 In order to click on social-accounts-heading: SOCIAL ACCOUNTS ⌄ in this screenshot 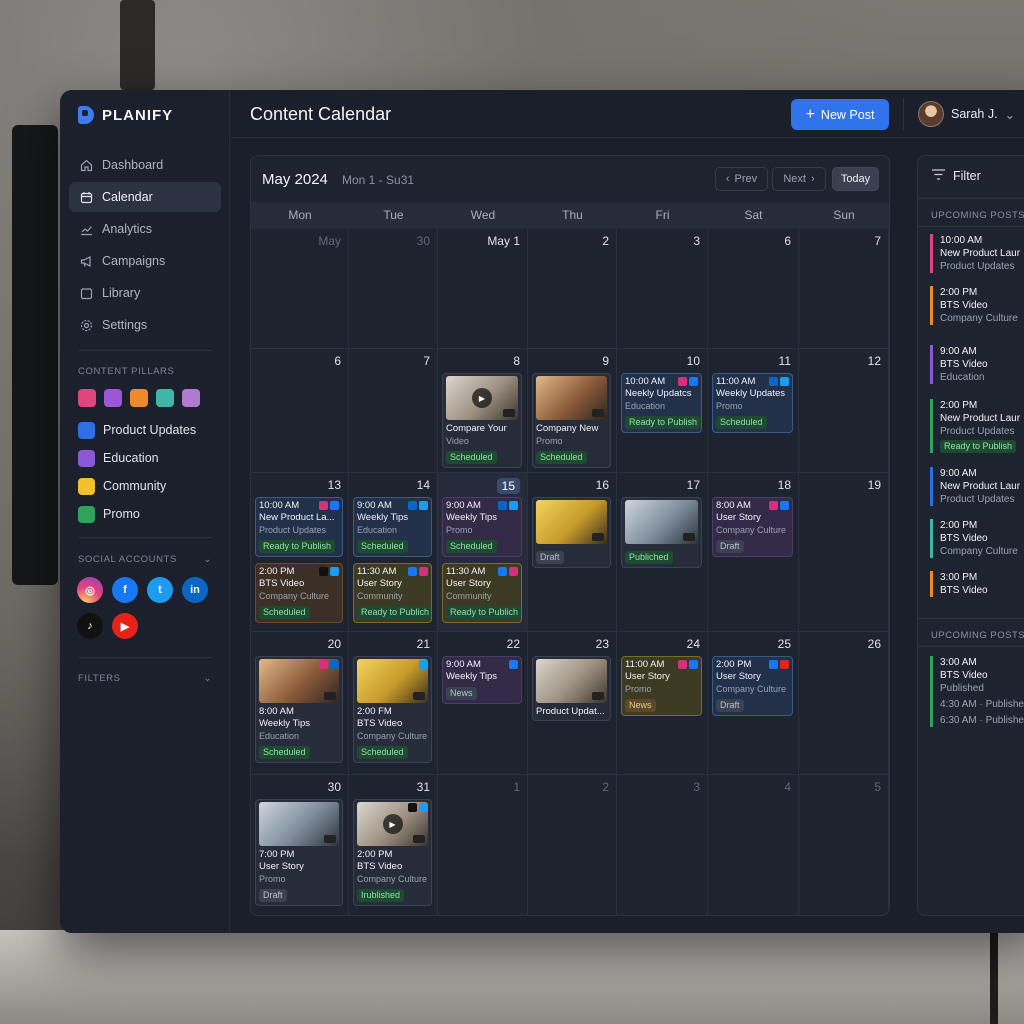, I will do `click(145, 559)`.